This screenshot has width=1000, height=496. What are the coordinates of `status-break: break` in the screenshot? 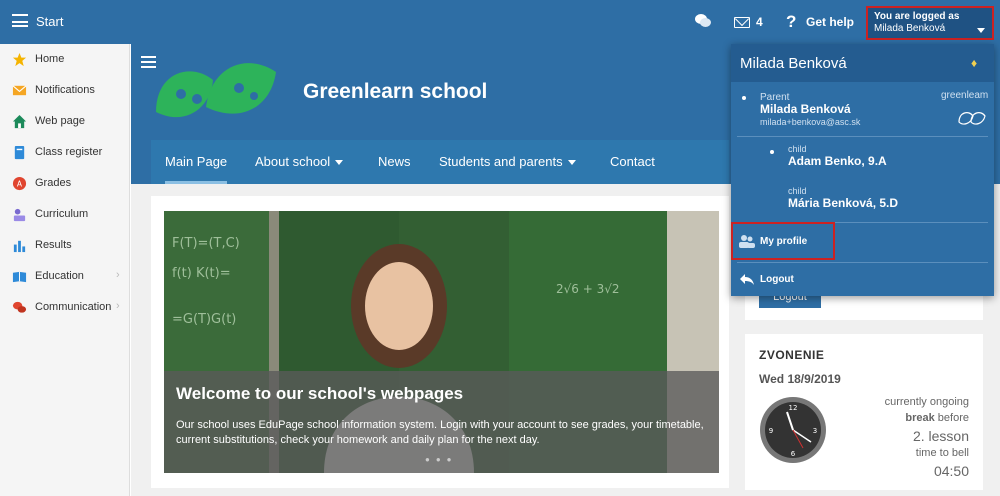 It's located at (920, 418).